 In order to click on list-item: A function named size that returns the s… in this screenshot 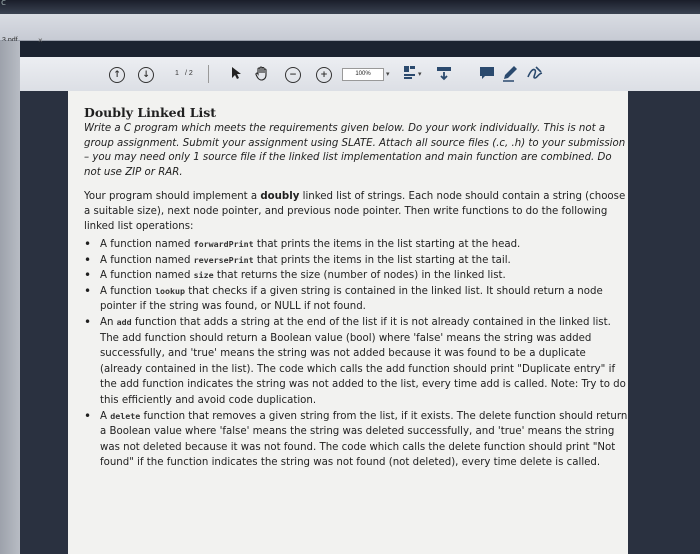, I will do `click(356, 276)`.